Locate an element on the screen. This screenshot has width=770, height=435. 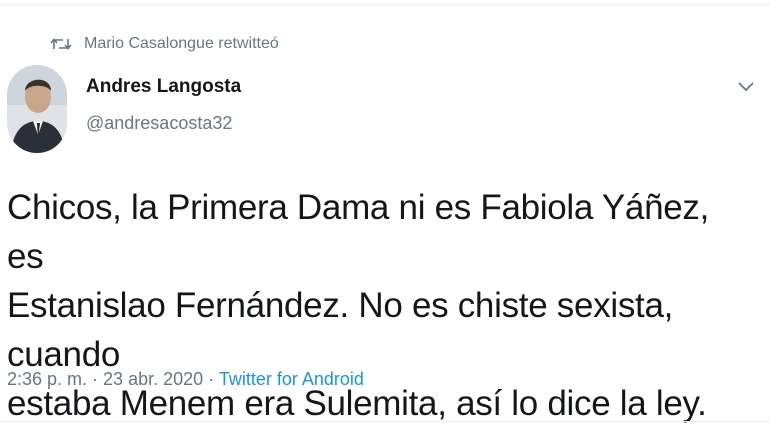
retweet-context: Mario Casalongue retwitteó is located at coordinates (164, 44).